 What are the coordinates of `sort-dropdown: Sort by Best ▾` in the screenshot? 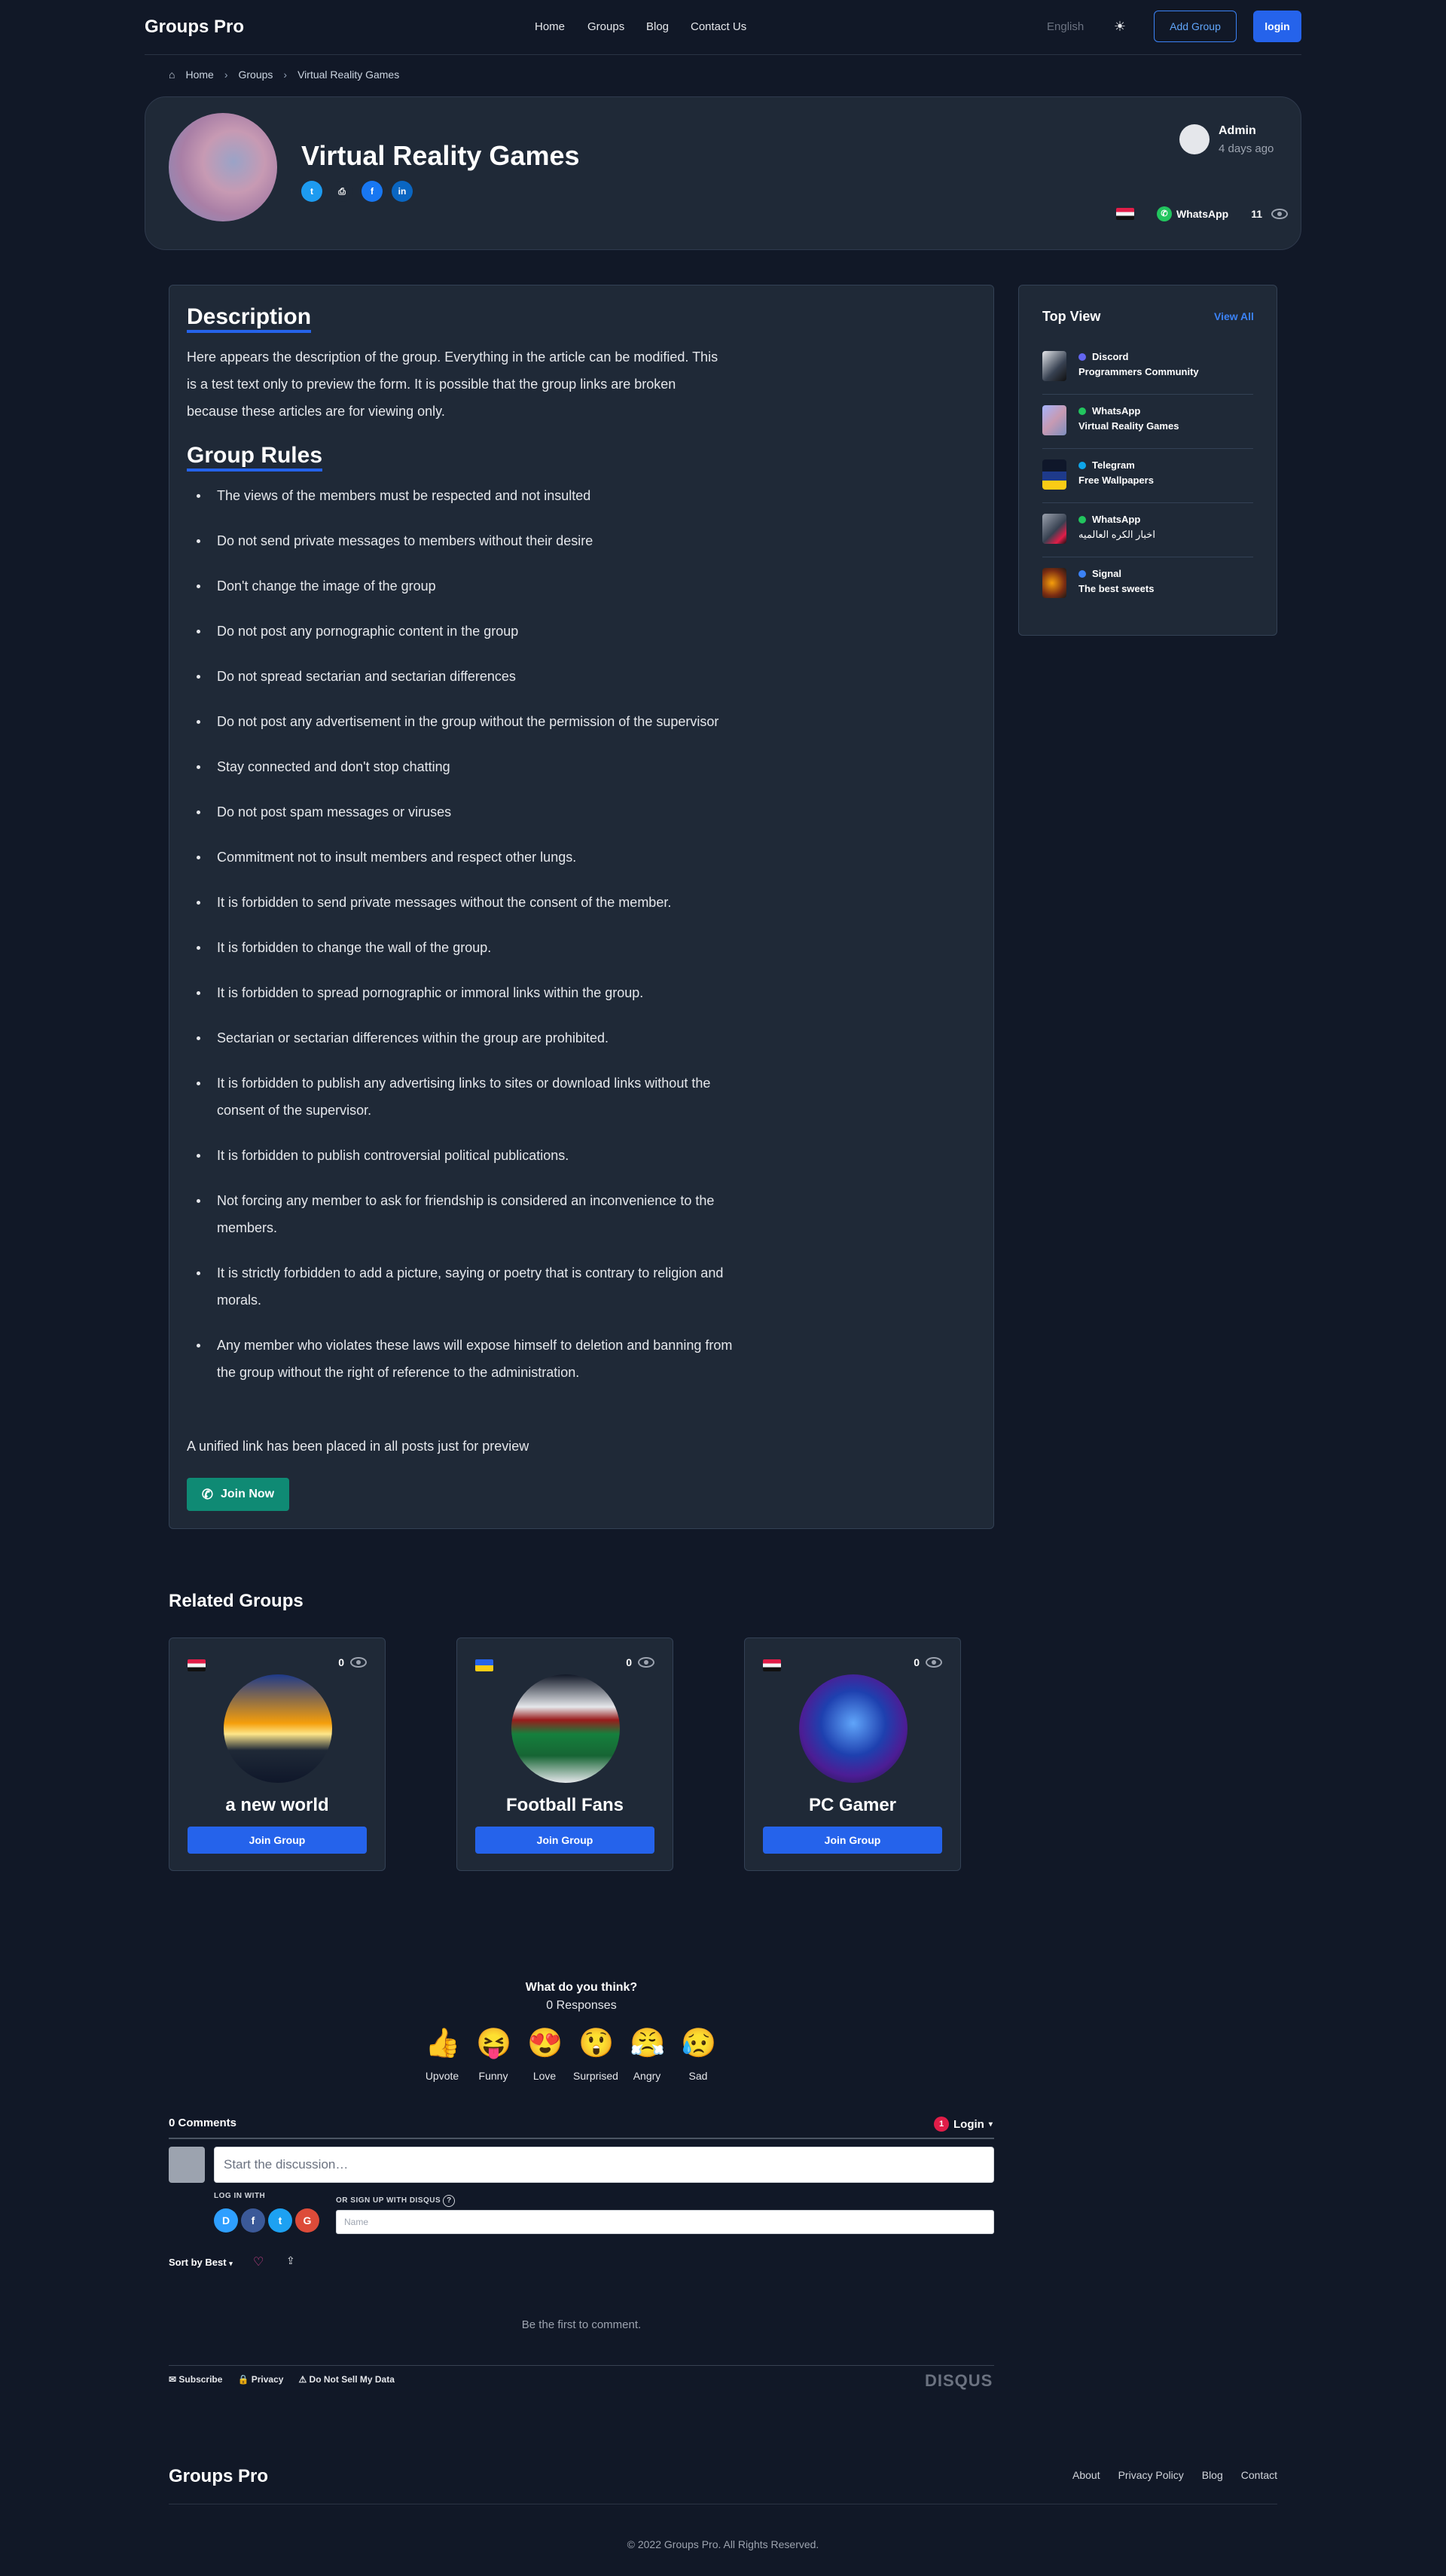 It's located at (201, 2262).